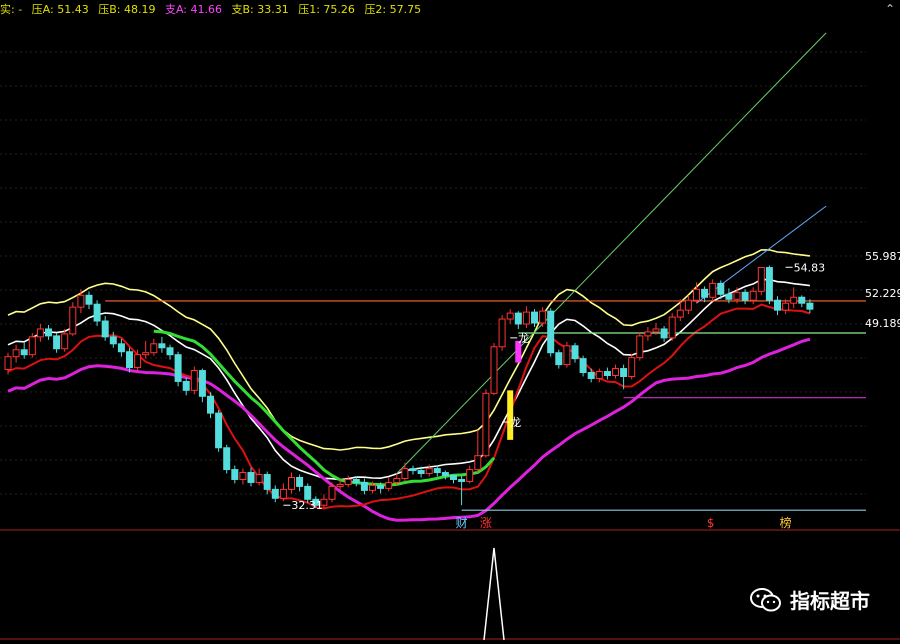  What do you see at coordinates (786, 522) in the screenshot?
I see `event-marker-3: 榜` at bounding box center [786, 522].